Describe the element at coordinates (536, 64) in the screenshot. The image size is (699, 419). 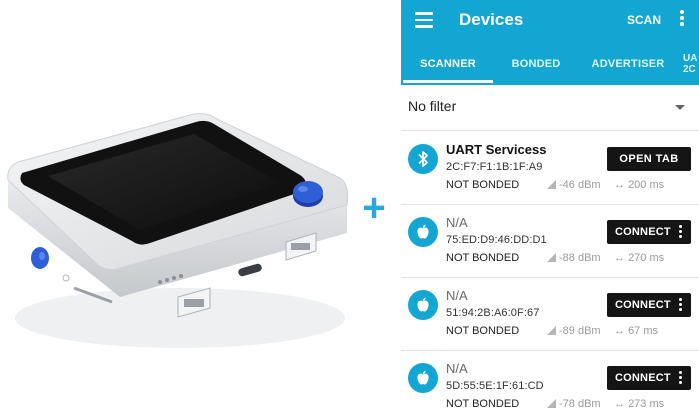
I see `tab-bonded: BONDED` at that location.